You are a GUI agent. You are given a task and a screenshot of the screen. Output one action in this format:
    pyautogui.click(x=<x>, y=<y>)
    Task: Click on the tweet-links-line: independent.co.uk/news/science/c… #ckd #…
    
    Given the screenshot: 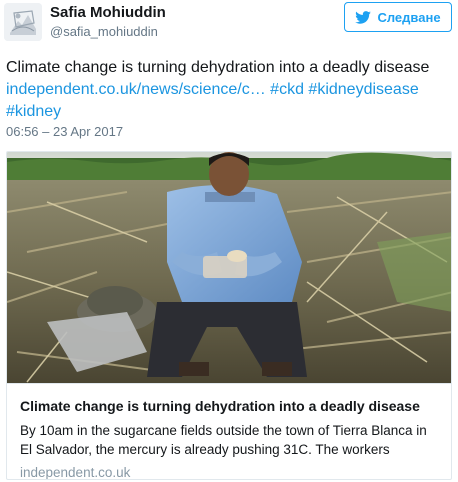 What is the action you would take?
    pyautogui.click(x=229, y=90)
    